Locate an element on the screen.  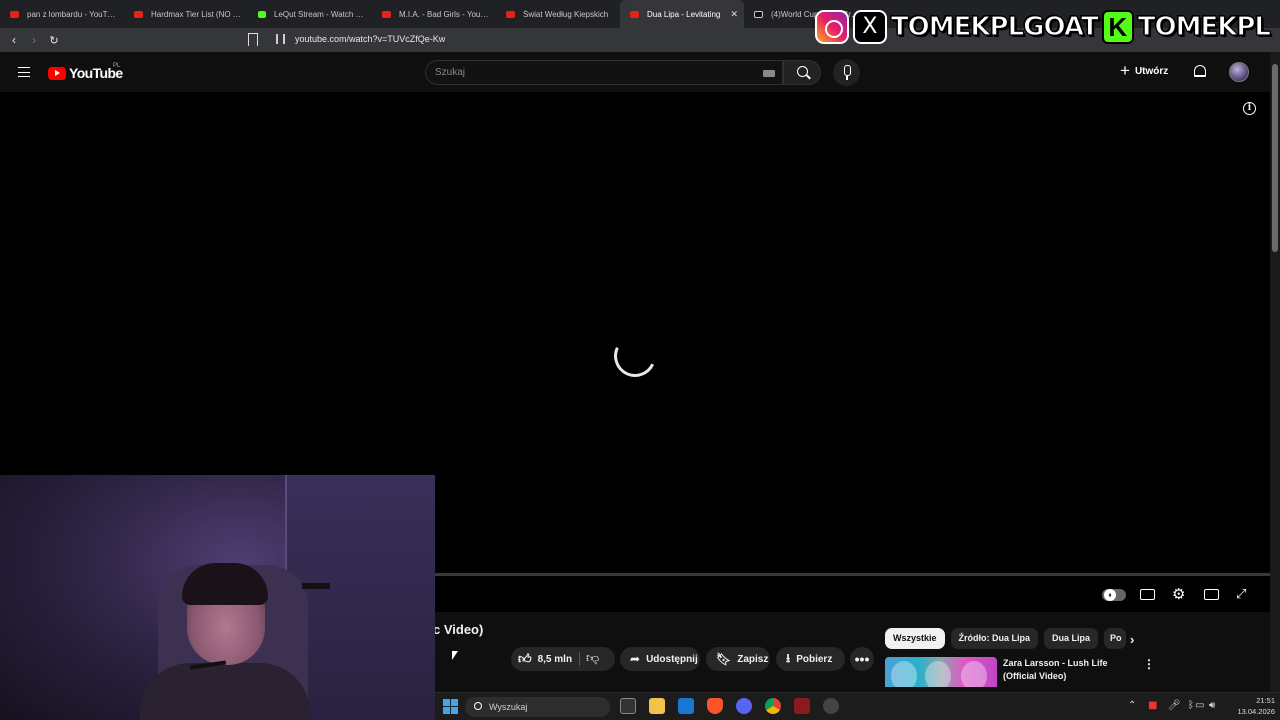
create-button: + Utwórz is located at coordinates (1144, 70).